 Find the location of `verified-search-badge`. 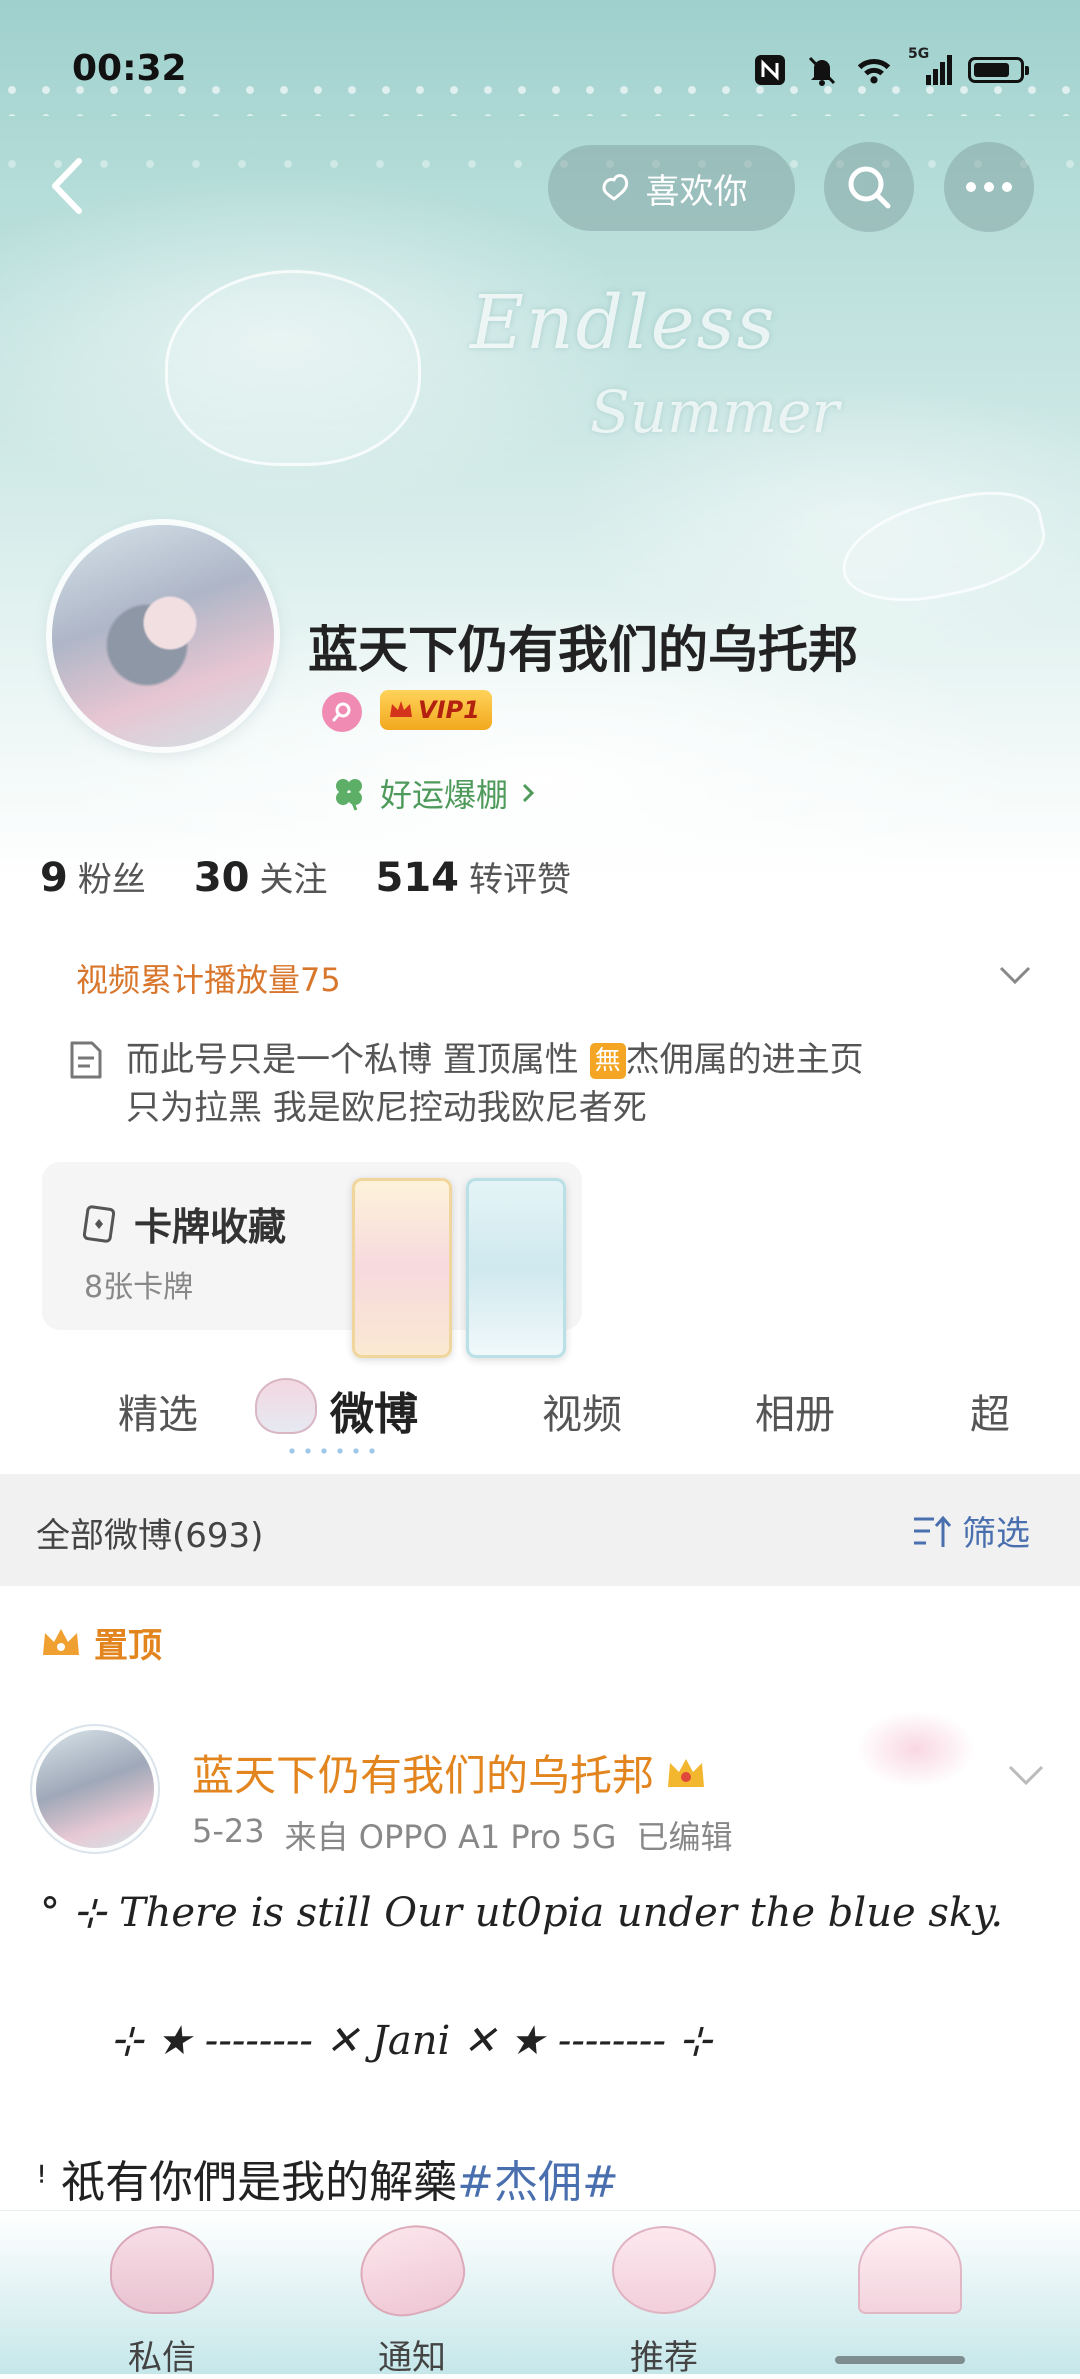

verified-search-badge is located at coordinates (342, 712).